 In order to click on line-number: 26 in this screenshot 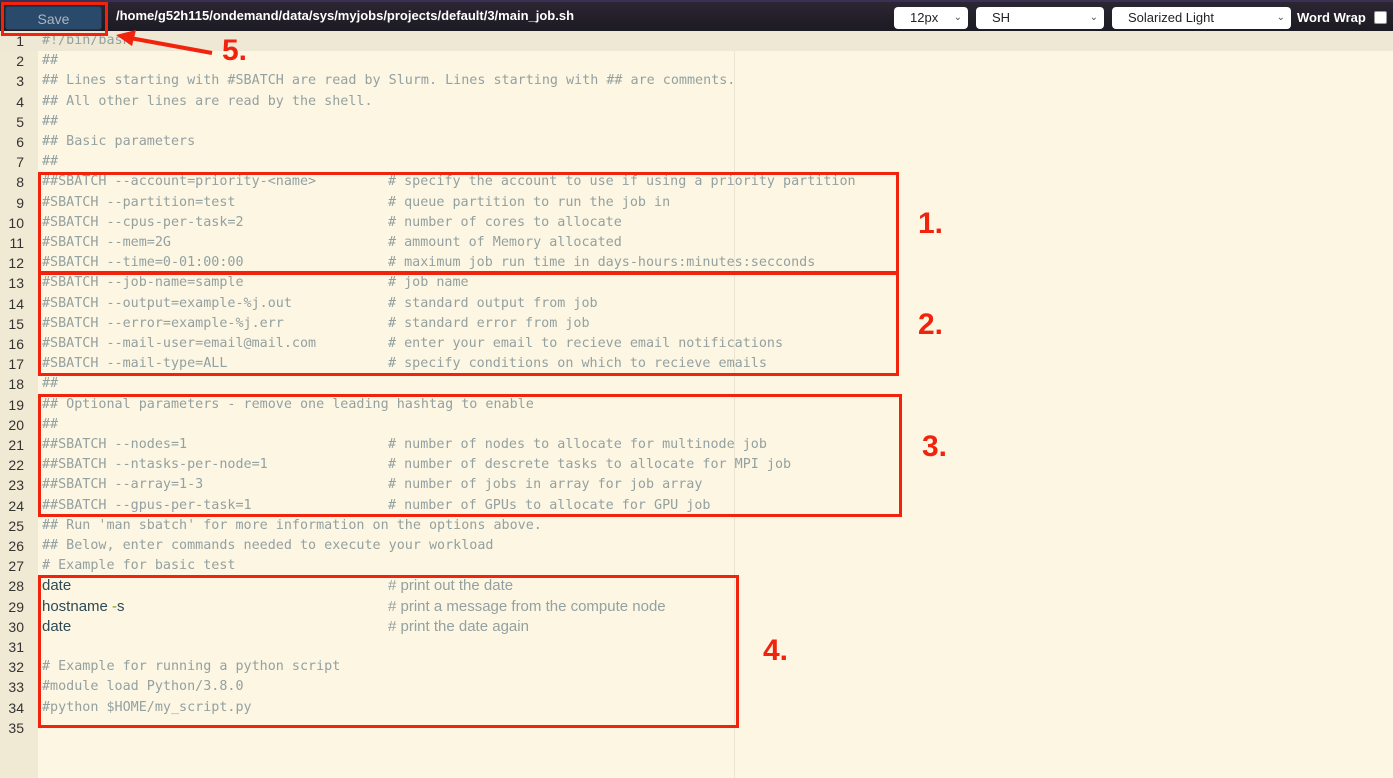, I will do `click(16, 546)`.